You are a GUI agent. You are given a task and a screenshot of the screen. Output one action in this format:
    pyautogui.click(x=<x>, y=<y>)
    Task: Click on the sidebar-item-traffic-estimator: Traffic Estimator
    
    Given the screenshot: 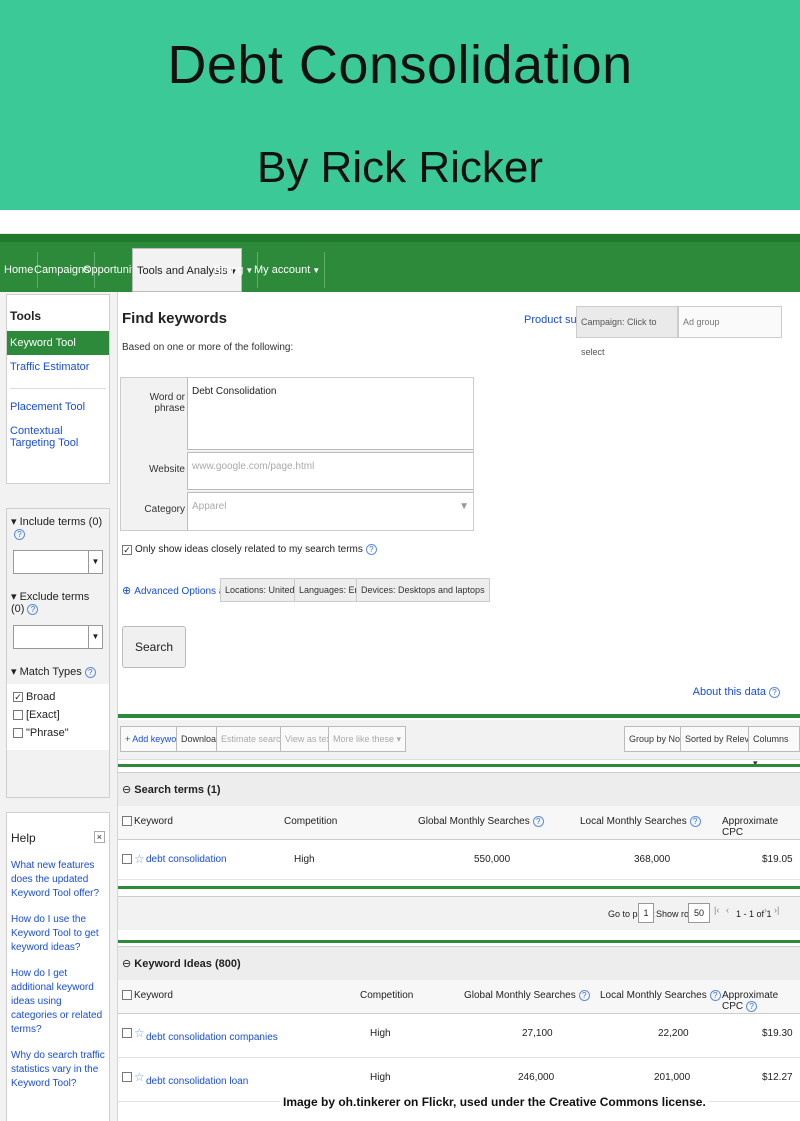 What is the action you would take?
    pyautogui.click(x=58, y=367)
    